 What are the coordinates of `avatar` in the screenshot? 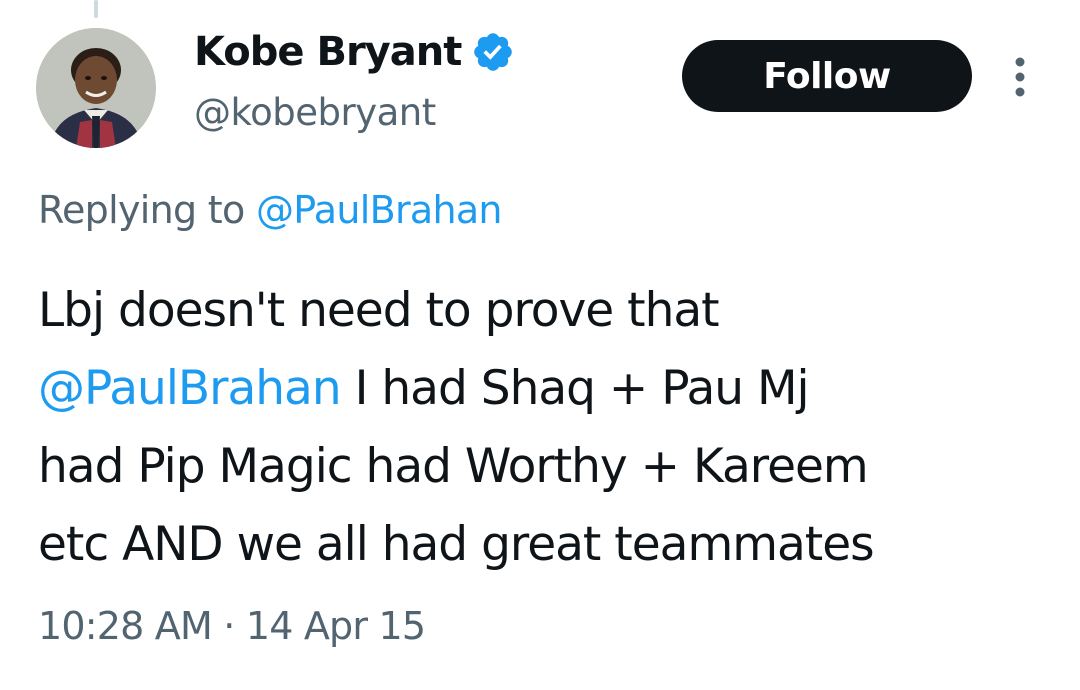 It's located at (96, 88).